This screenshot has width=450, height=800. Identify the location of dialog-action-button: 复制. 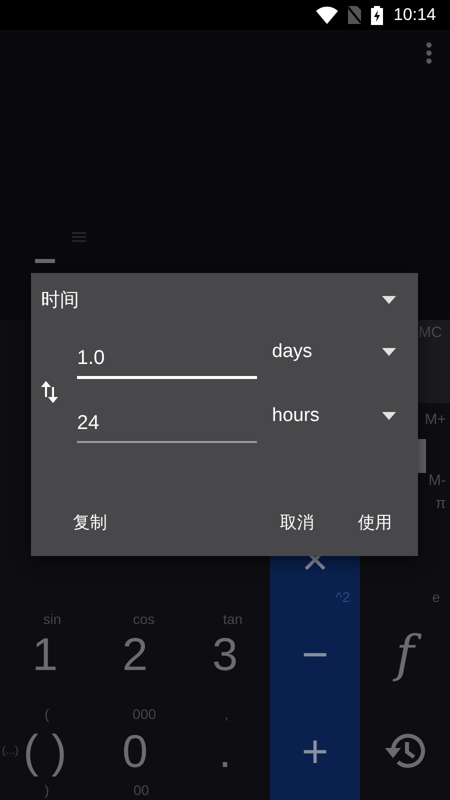
(90, 522).